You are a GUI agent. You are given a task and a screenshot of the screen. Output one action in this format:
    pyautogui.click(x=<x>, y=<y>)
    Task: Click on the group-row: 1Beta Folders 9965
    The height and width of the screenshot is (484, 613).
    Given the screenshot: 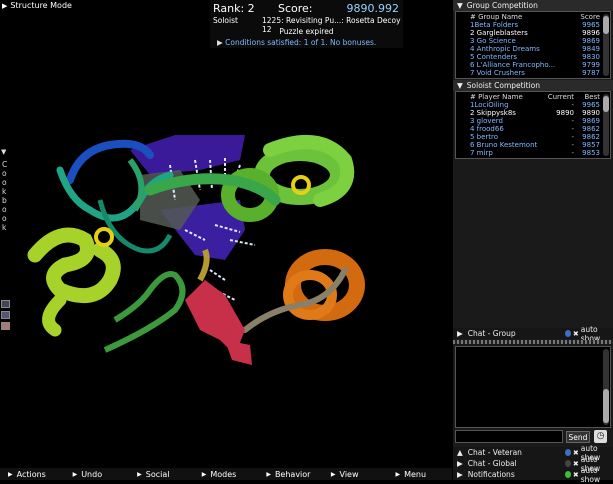 What is the action you would take?
    pyautogui.click(x=535, y=25)
    